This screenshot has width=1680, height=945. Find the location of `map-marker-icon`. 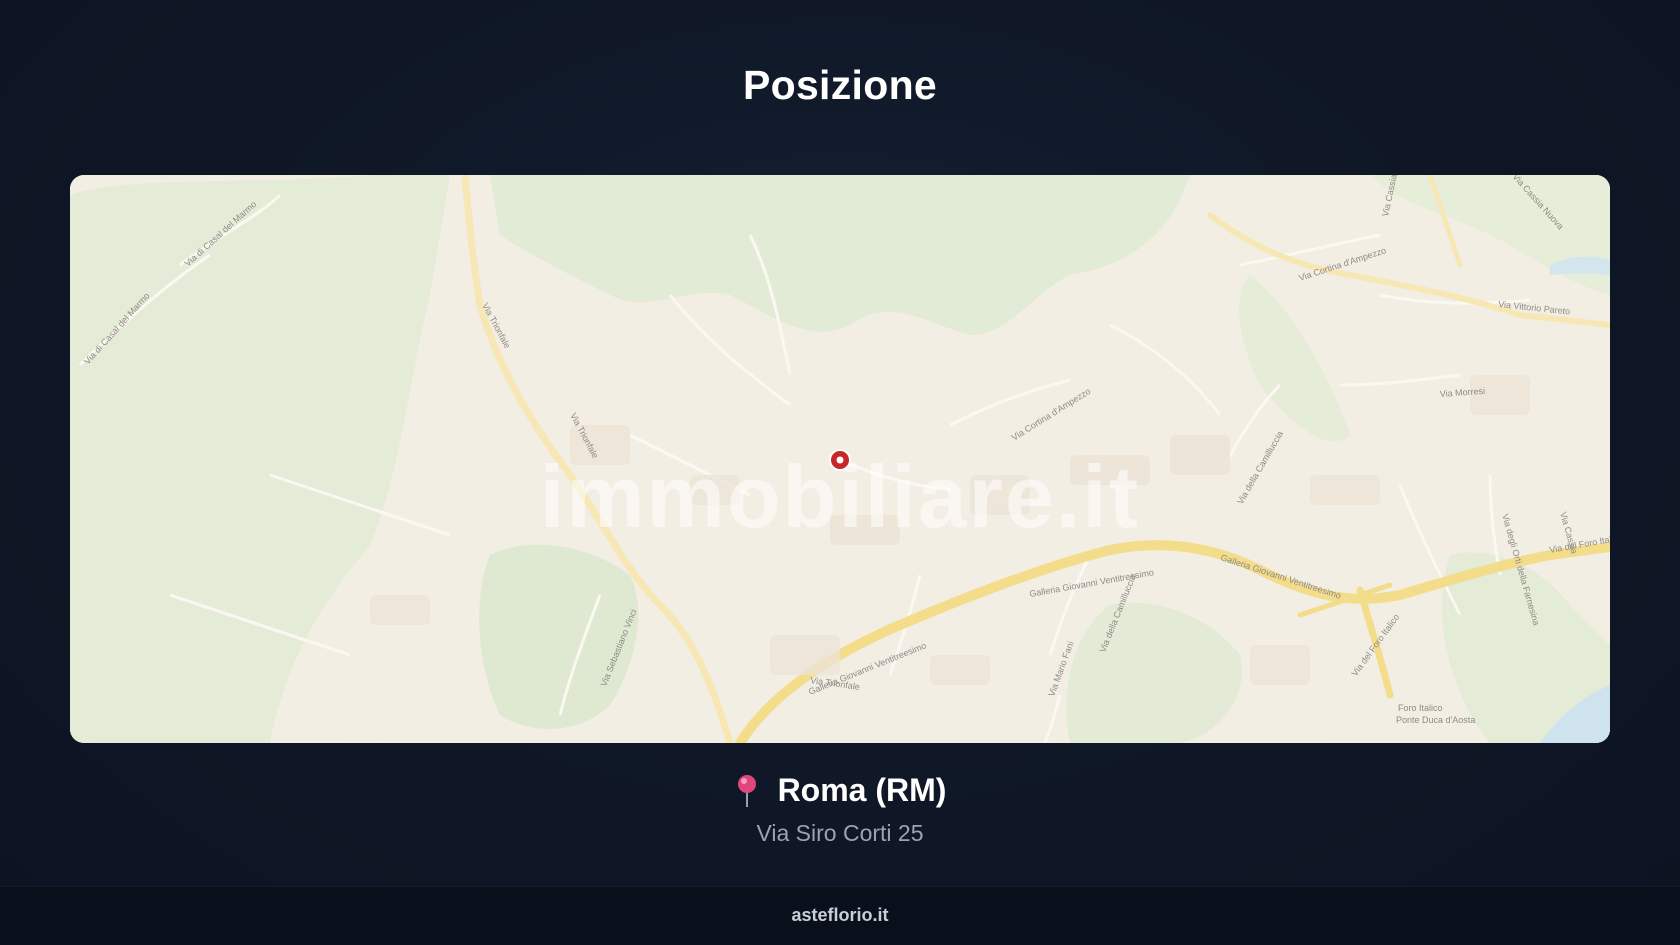

map-marker-icon is located at coordinates (840, 460).